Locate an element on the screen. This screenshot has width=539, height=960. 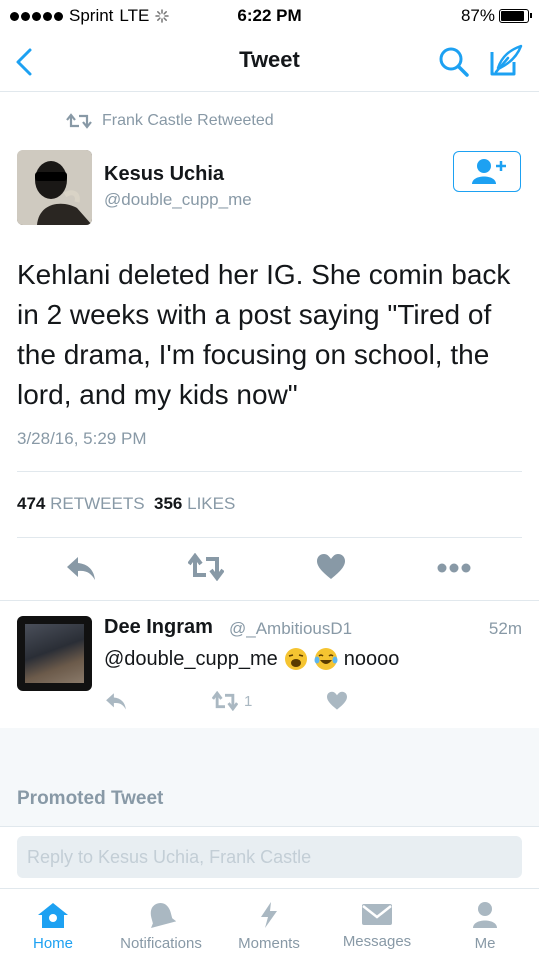
compose-icon is located at coordinates (506, 60).